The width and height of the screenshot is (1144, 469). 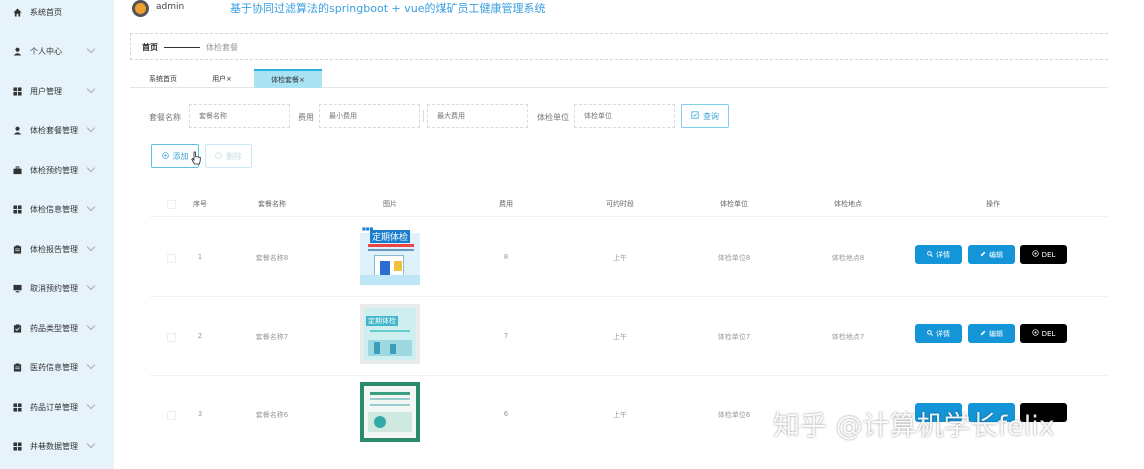 I want to click on cell-index: 3, so click(x=200, y=414).